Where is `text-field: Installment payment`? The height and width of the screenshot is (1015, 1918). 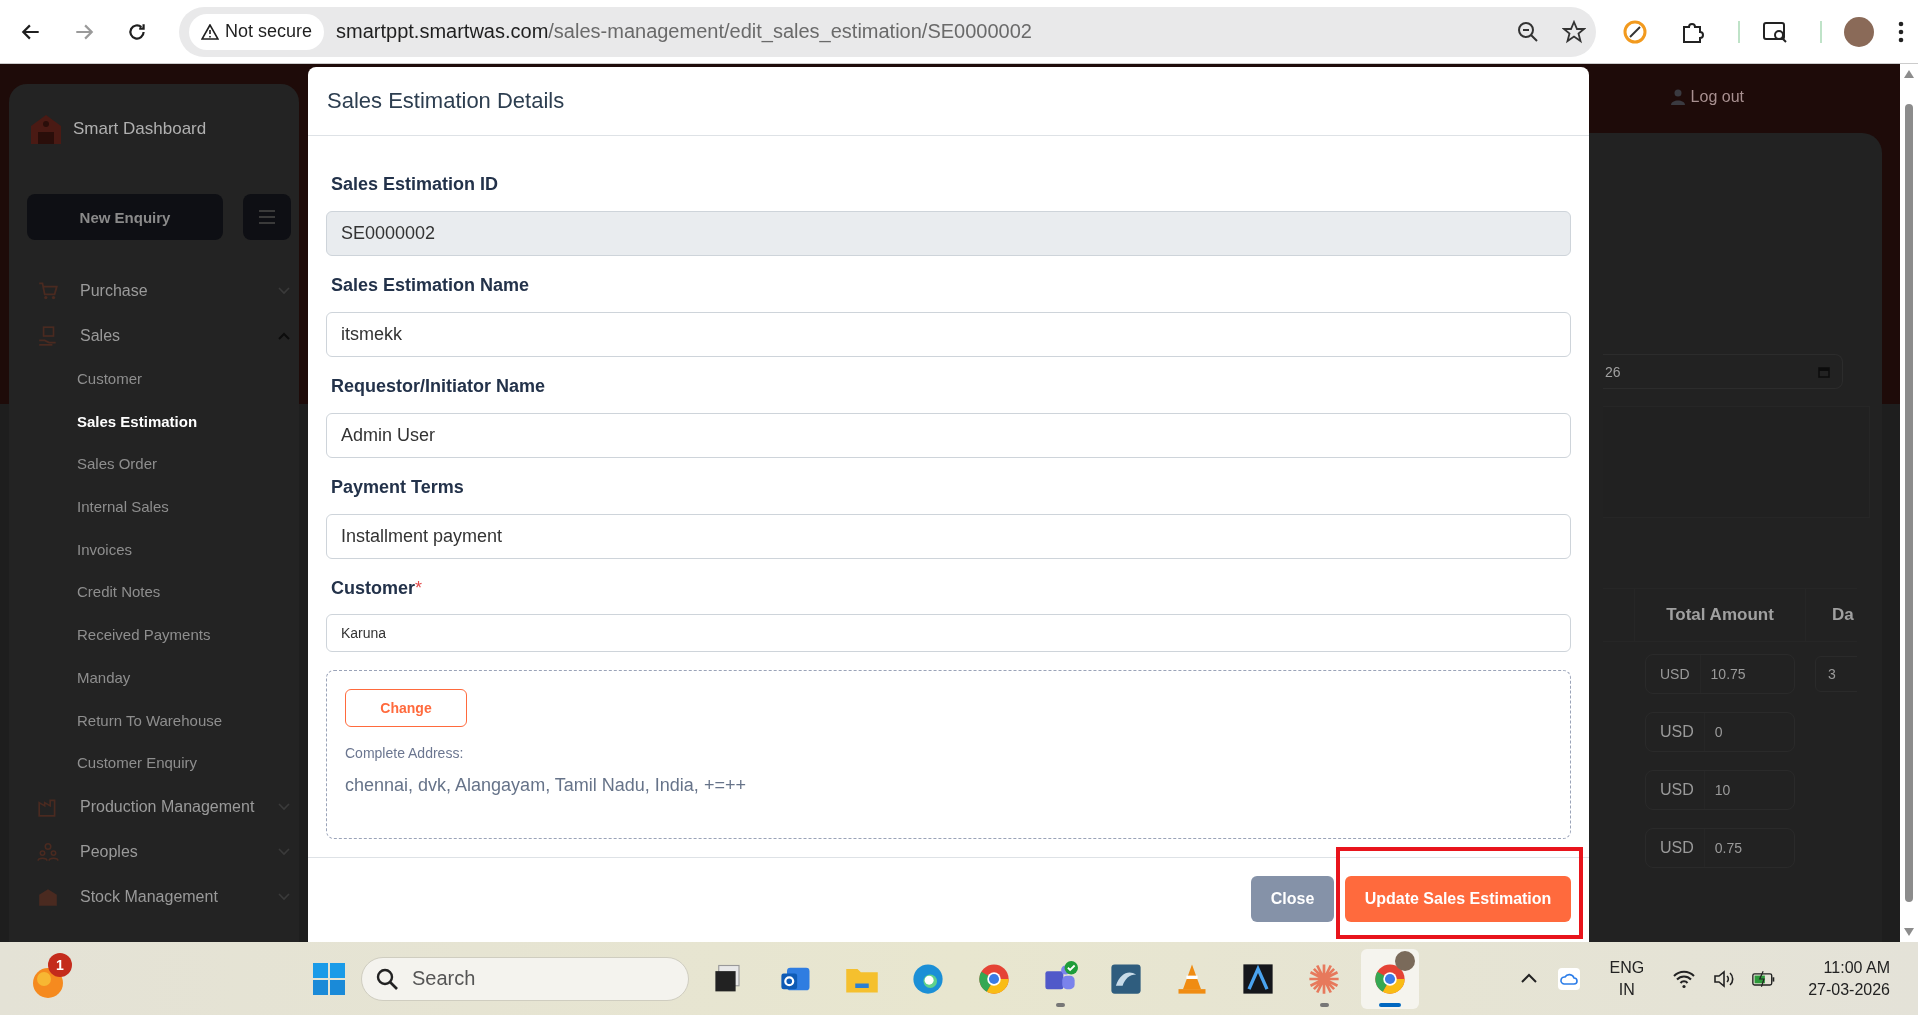
text-field: Installment payment is located at coordinates (948, 536).